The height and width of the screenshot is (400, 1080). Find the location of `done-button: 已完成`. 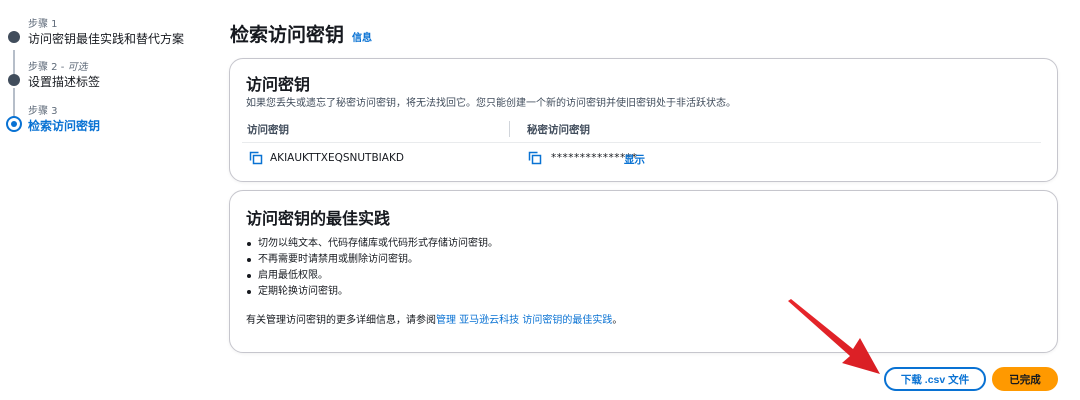

done-button: 已完成 is located at coordinates (1025, 379).